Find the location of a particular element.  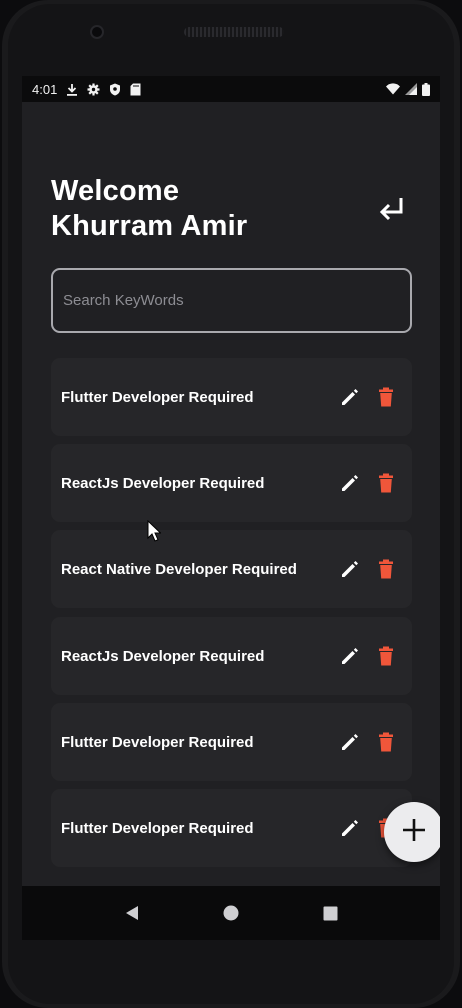

user-name: Khurram Amir is located at coordinates (149, 226).